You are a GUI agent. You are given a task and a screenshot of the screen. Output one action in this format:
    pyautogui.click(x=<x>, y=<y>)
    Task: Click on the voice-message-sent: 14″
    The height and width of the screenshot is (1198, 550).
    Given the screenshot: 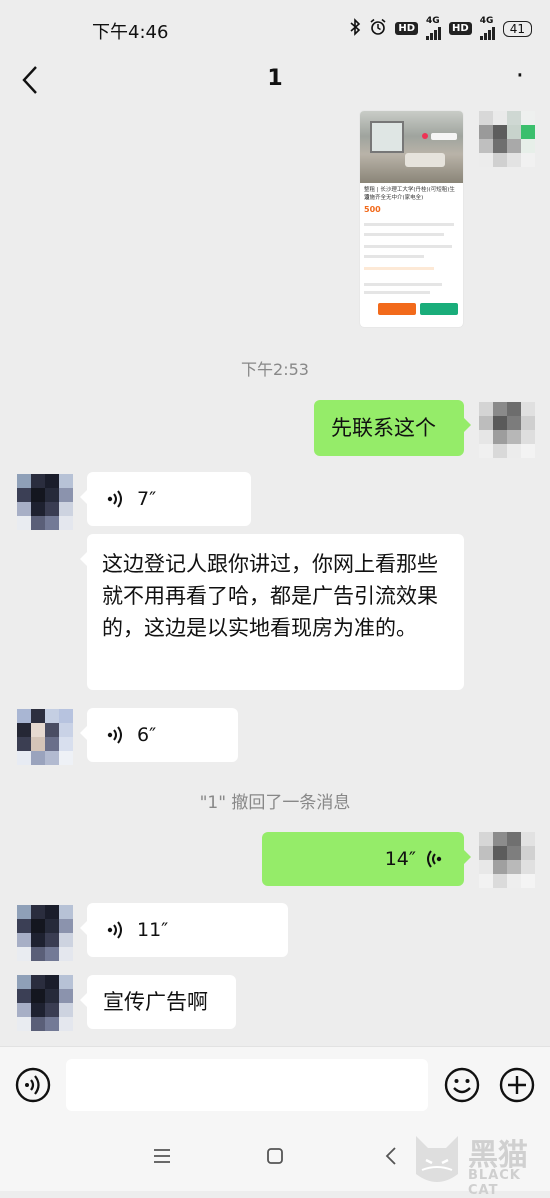 What is the action you would take?
    pyautogui.click(x=366, y=859)
    